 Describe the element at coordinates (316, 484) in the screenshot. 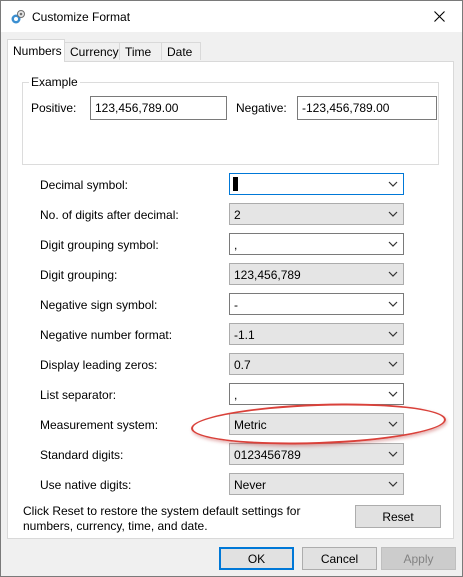

I see `use-native-digits-dropdown: Never` at that location.